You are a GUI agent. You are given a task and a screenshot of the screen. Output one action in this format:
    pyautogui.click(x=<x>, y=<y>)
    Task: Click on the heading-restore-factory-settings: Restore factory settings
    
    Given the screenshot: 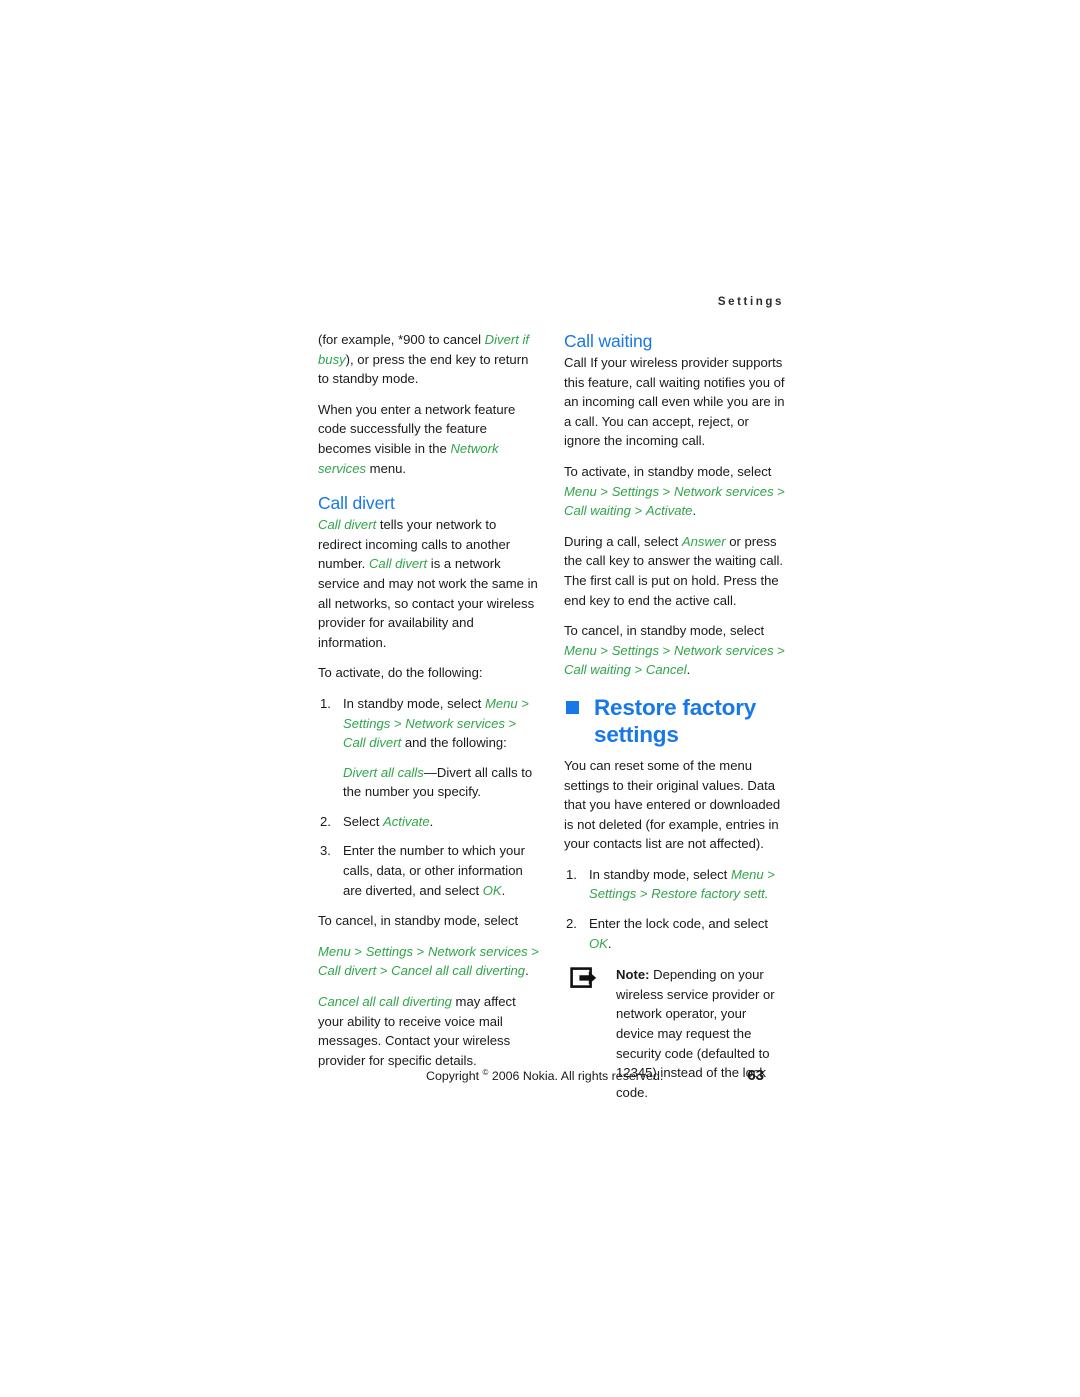 What is the action you would take?
    pyautogui.click(x=675, y=721)
    